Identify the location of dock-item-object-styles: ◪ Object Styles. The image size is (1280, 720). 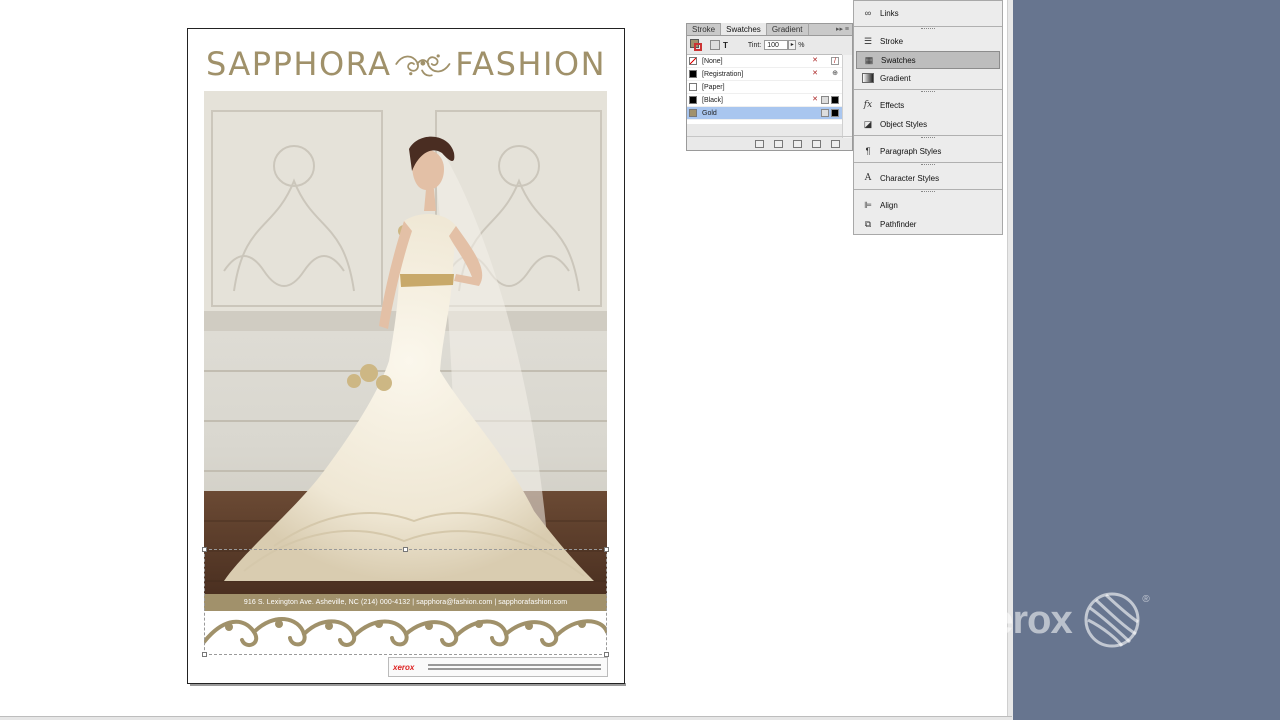
(928, 124).